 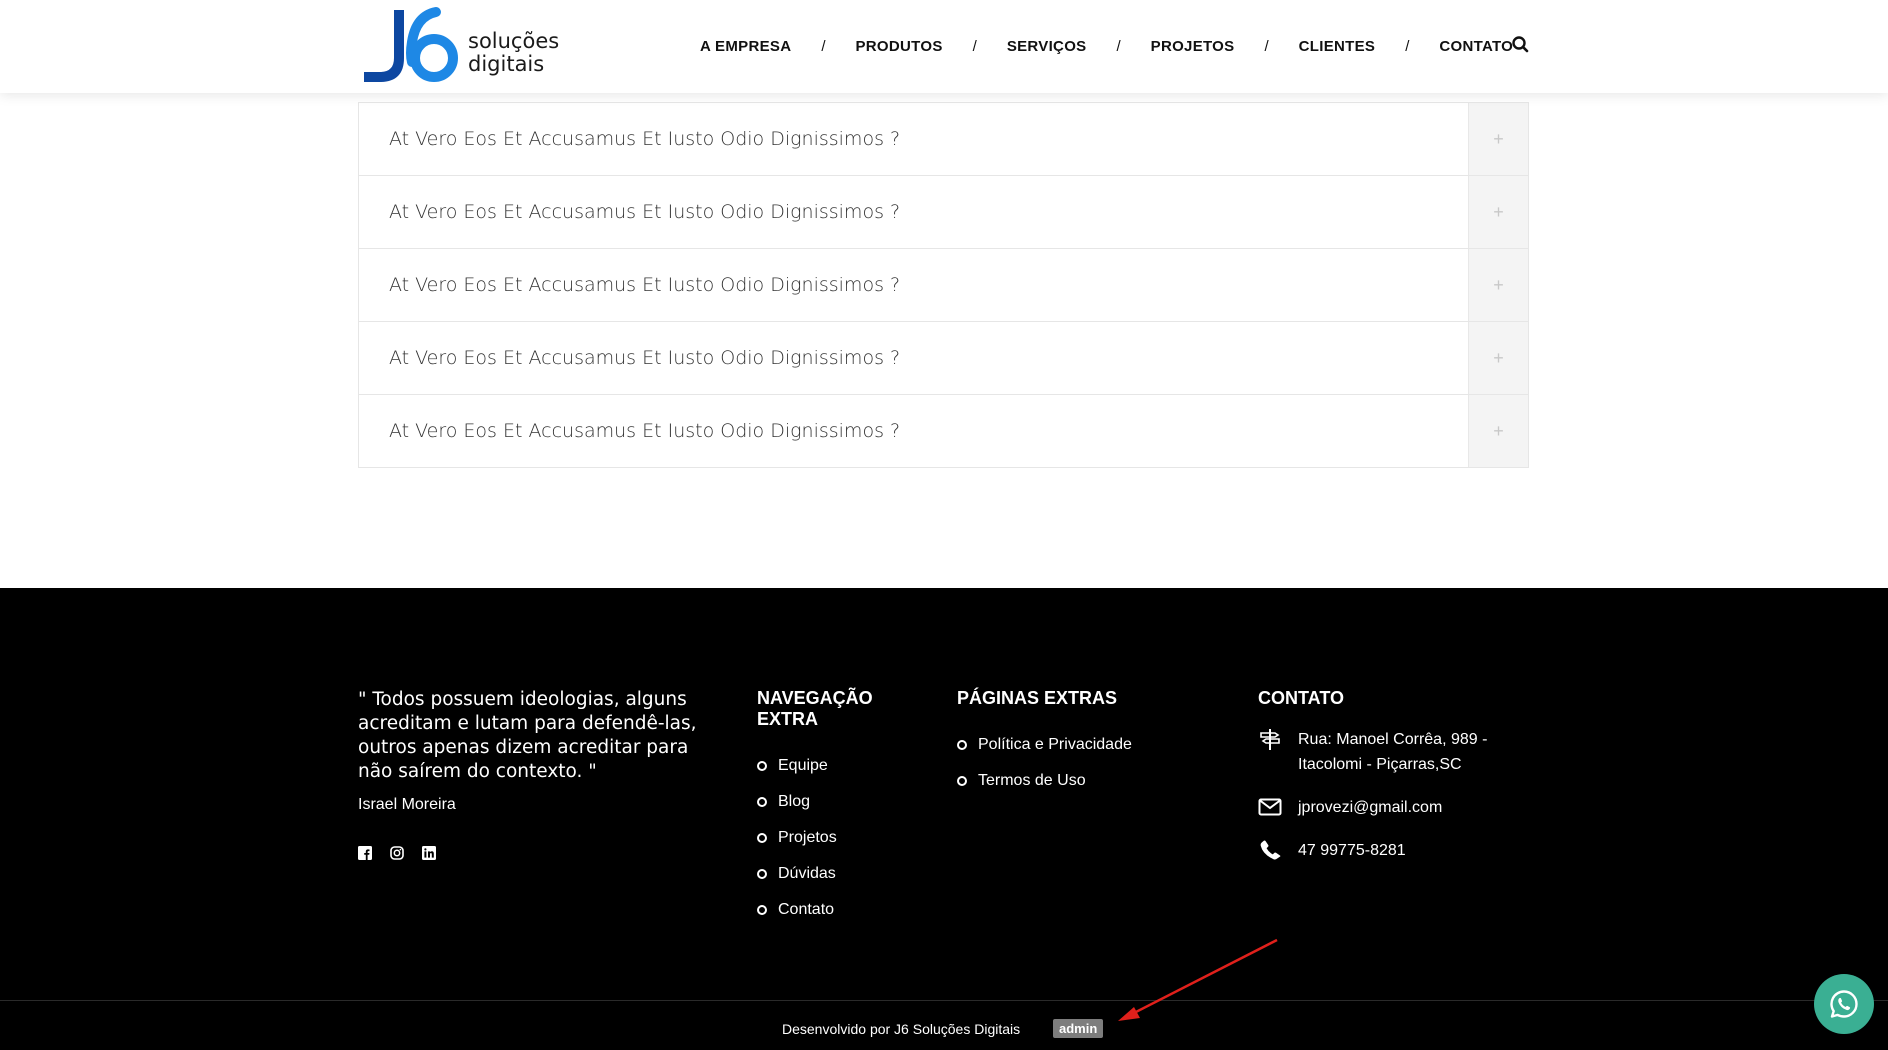 I want to click on phone-icon, so click(x=1270, y=850).